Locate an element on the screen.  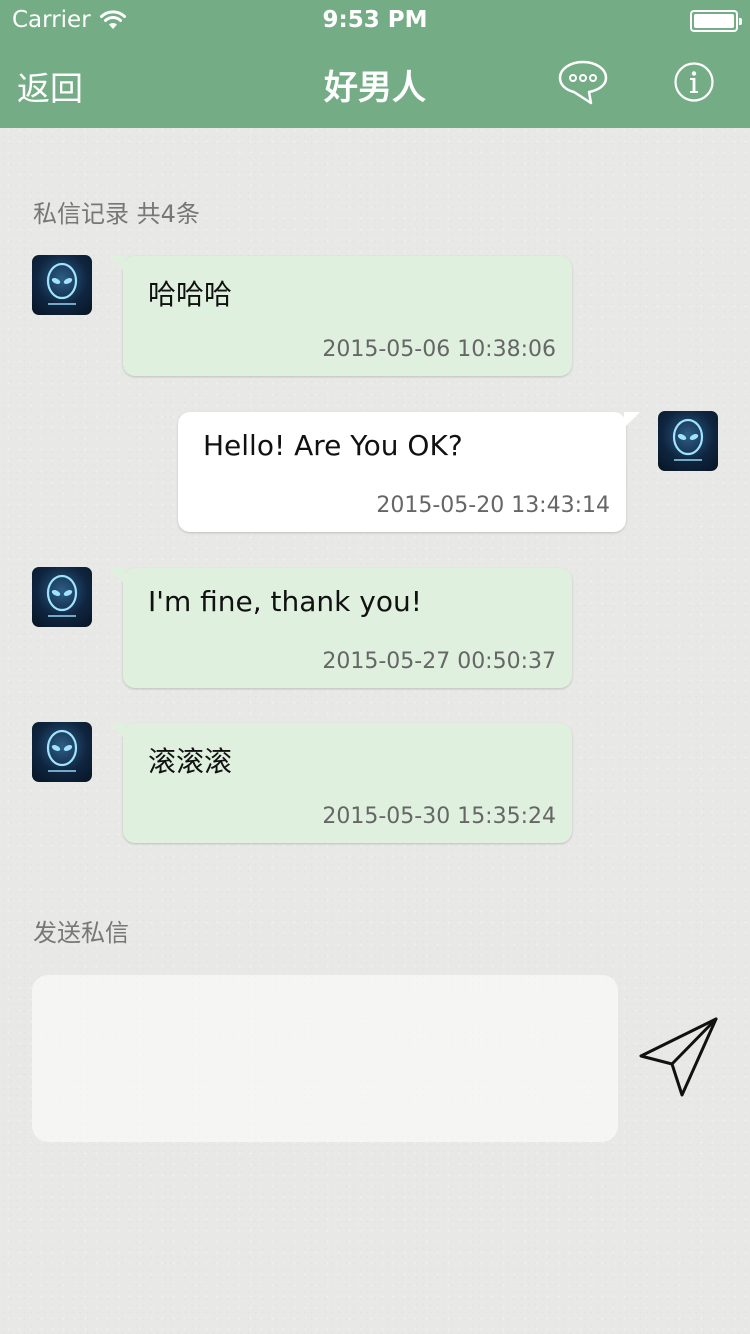
message-input is located at coordinates (325, 1058).